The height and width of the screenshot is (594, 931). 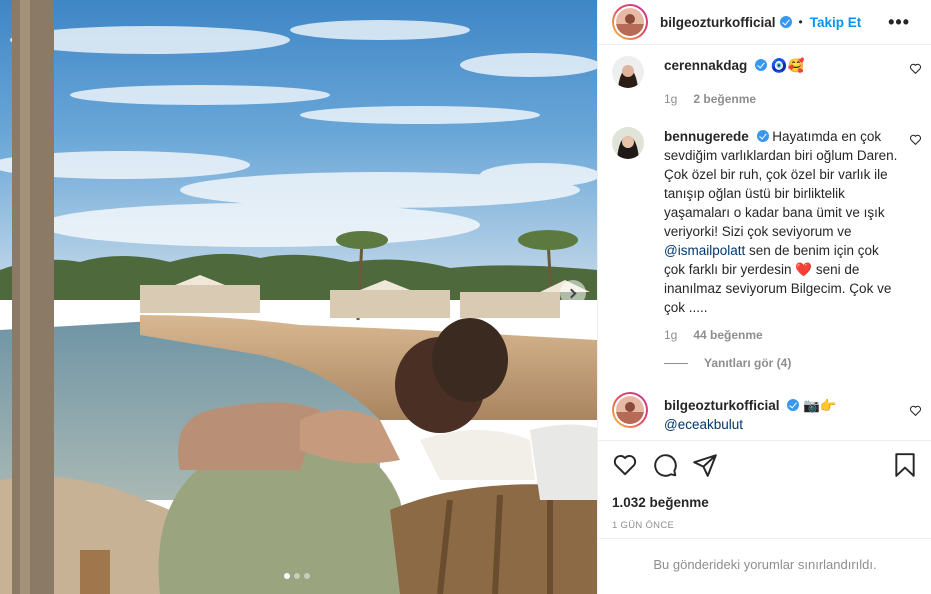 I want to click on red-heart-emoji: ❤️, so click(x=804, y=269).